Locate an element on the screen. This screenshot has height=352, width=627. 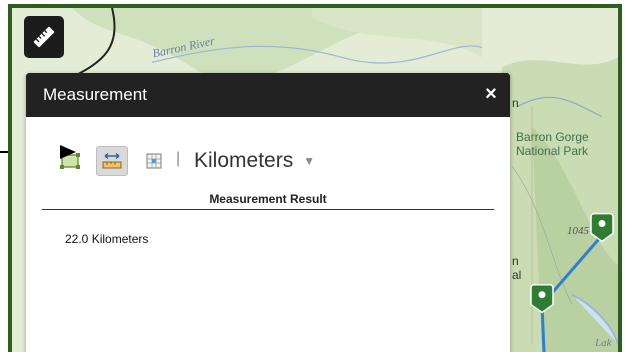
measure-tool-button is located at coordinates (44, 37).